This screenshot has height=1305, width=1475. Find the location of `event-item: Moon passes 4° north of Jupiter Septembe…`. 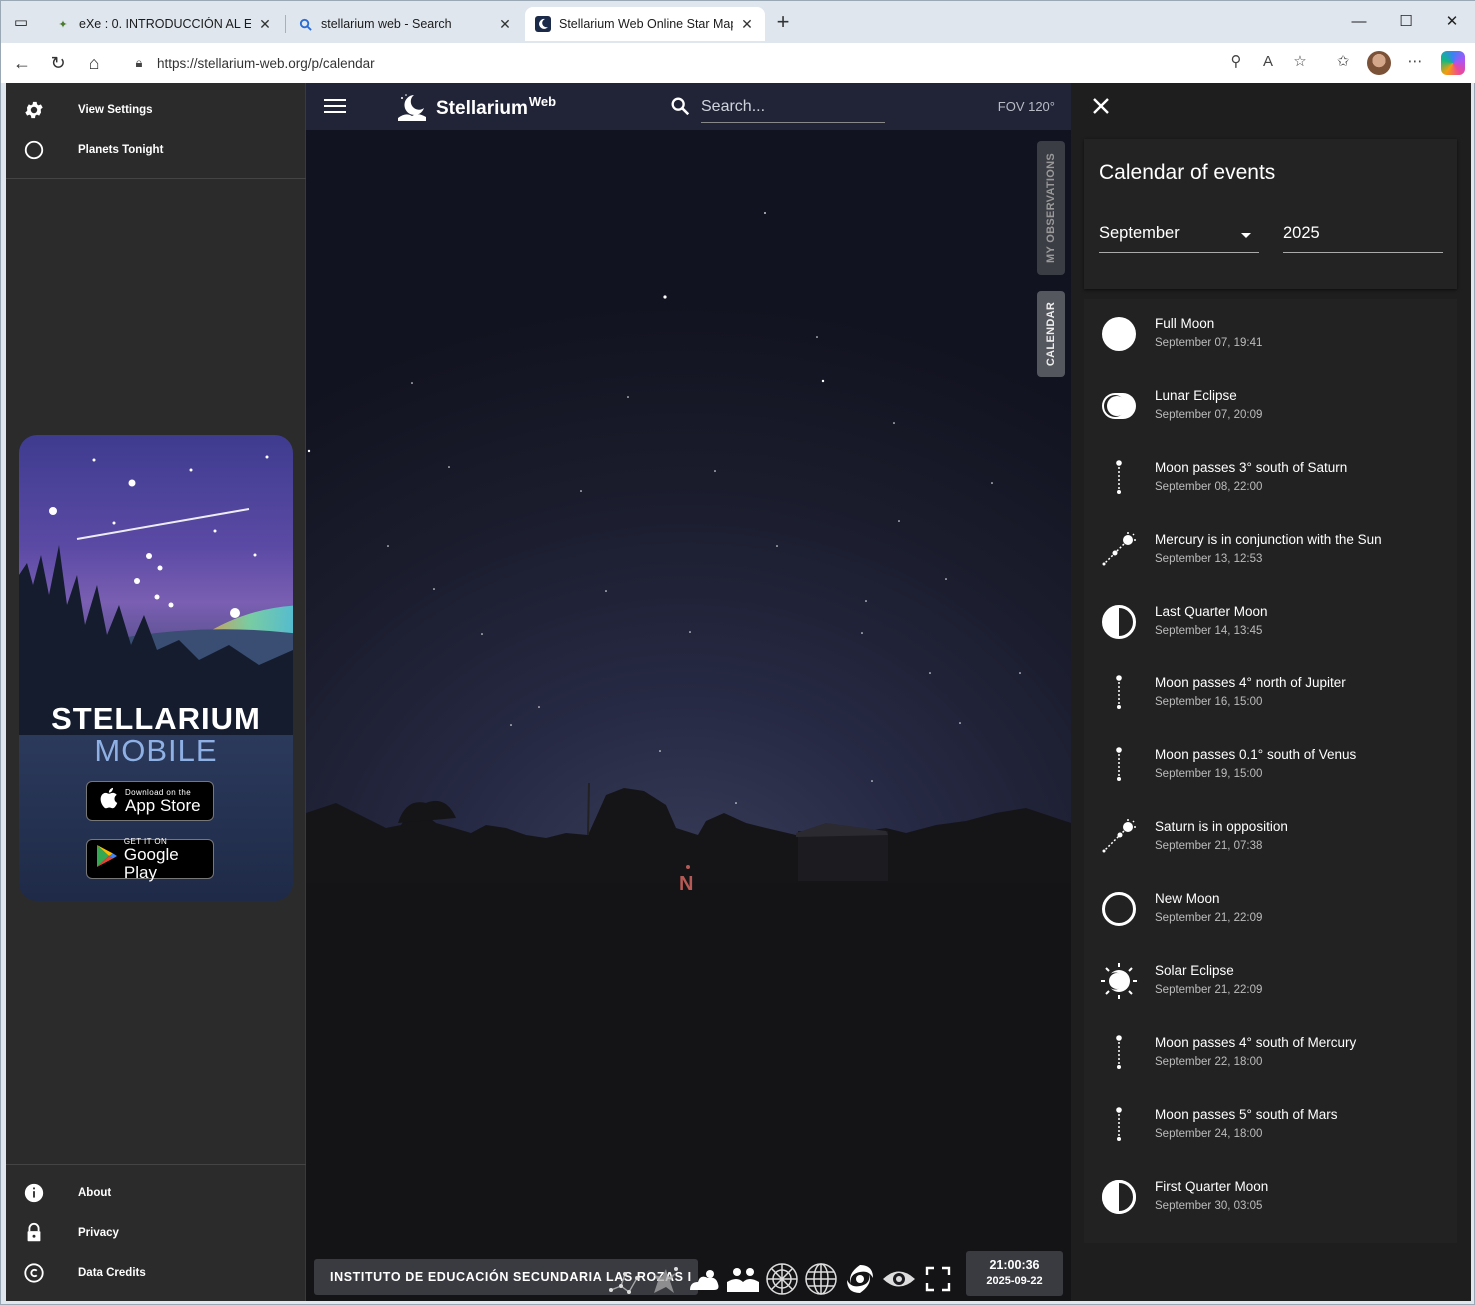

event-item: Moon passes 4° north of Jupiter Septembe… is located at coordinates (1270, 694).